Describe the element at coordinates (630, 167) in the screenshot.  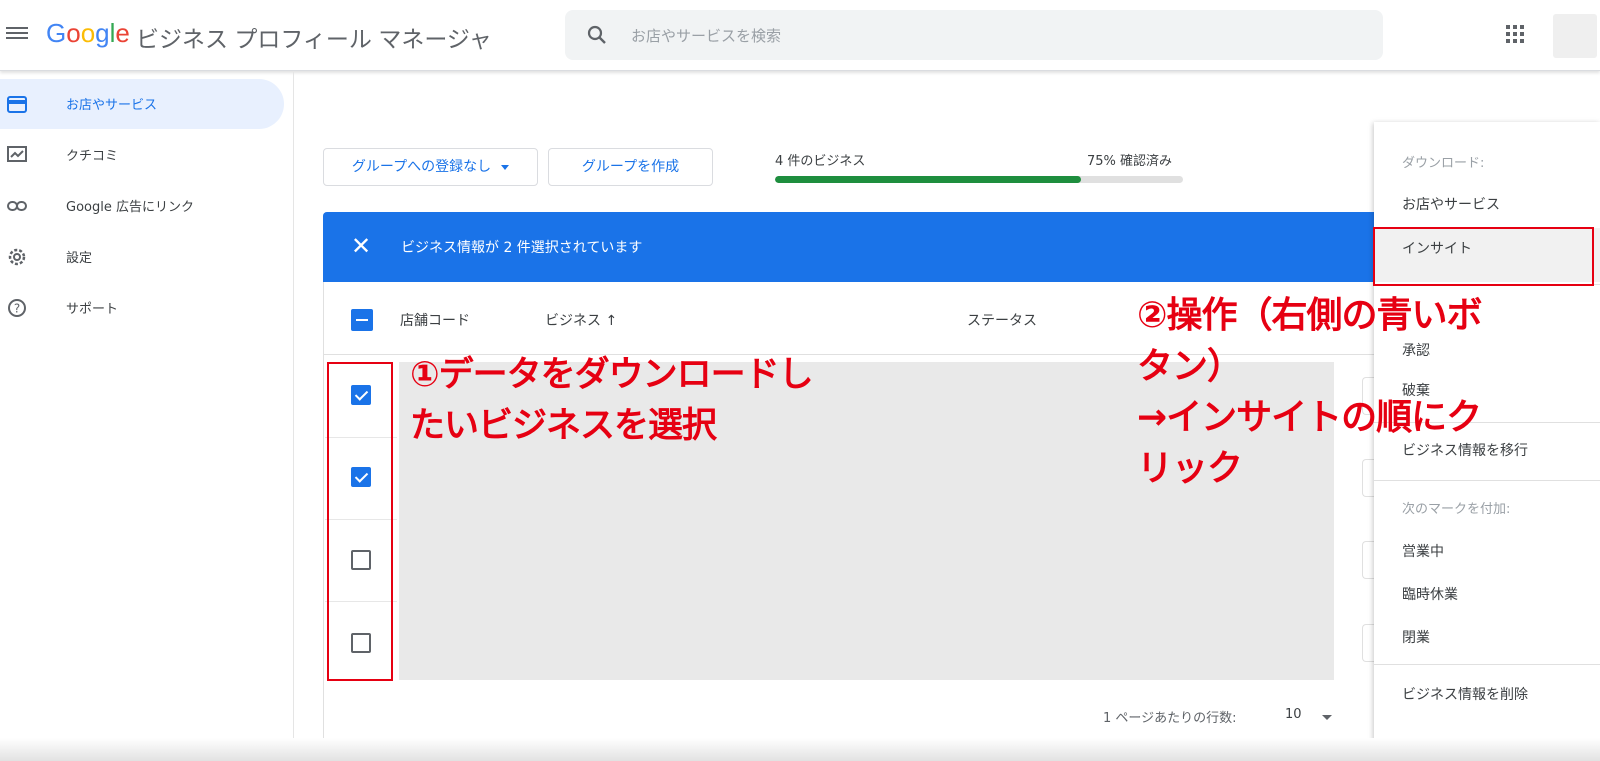
I see `create-group-button: グループを作成` at that location.